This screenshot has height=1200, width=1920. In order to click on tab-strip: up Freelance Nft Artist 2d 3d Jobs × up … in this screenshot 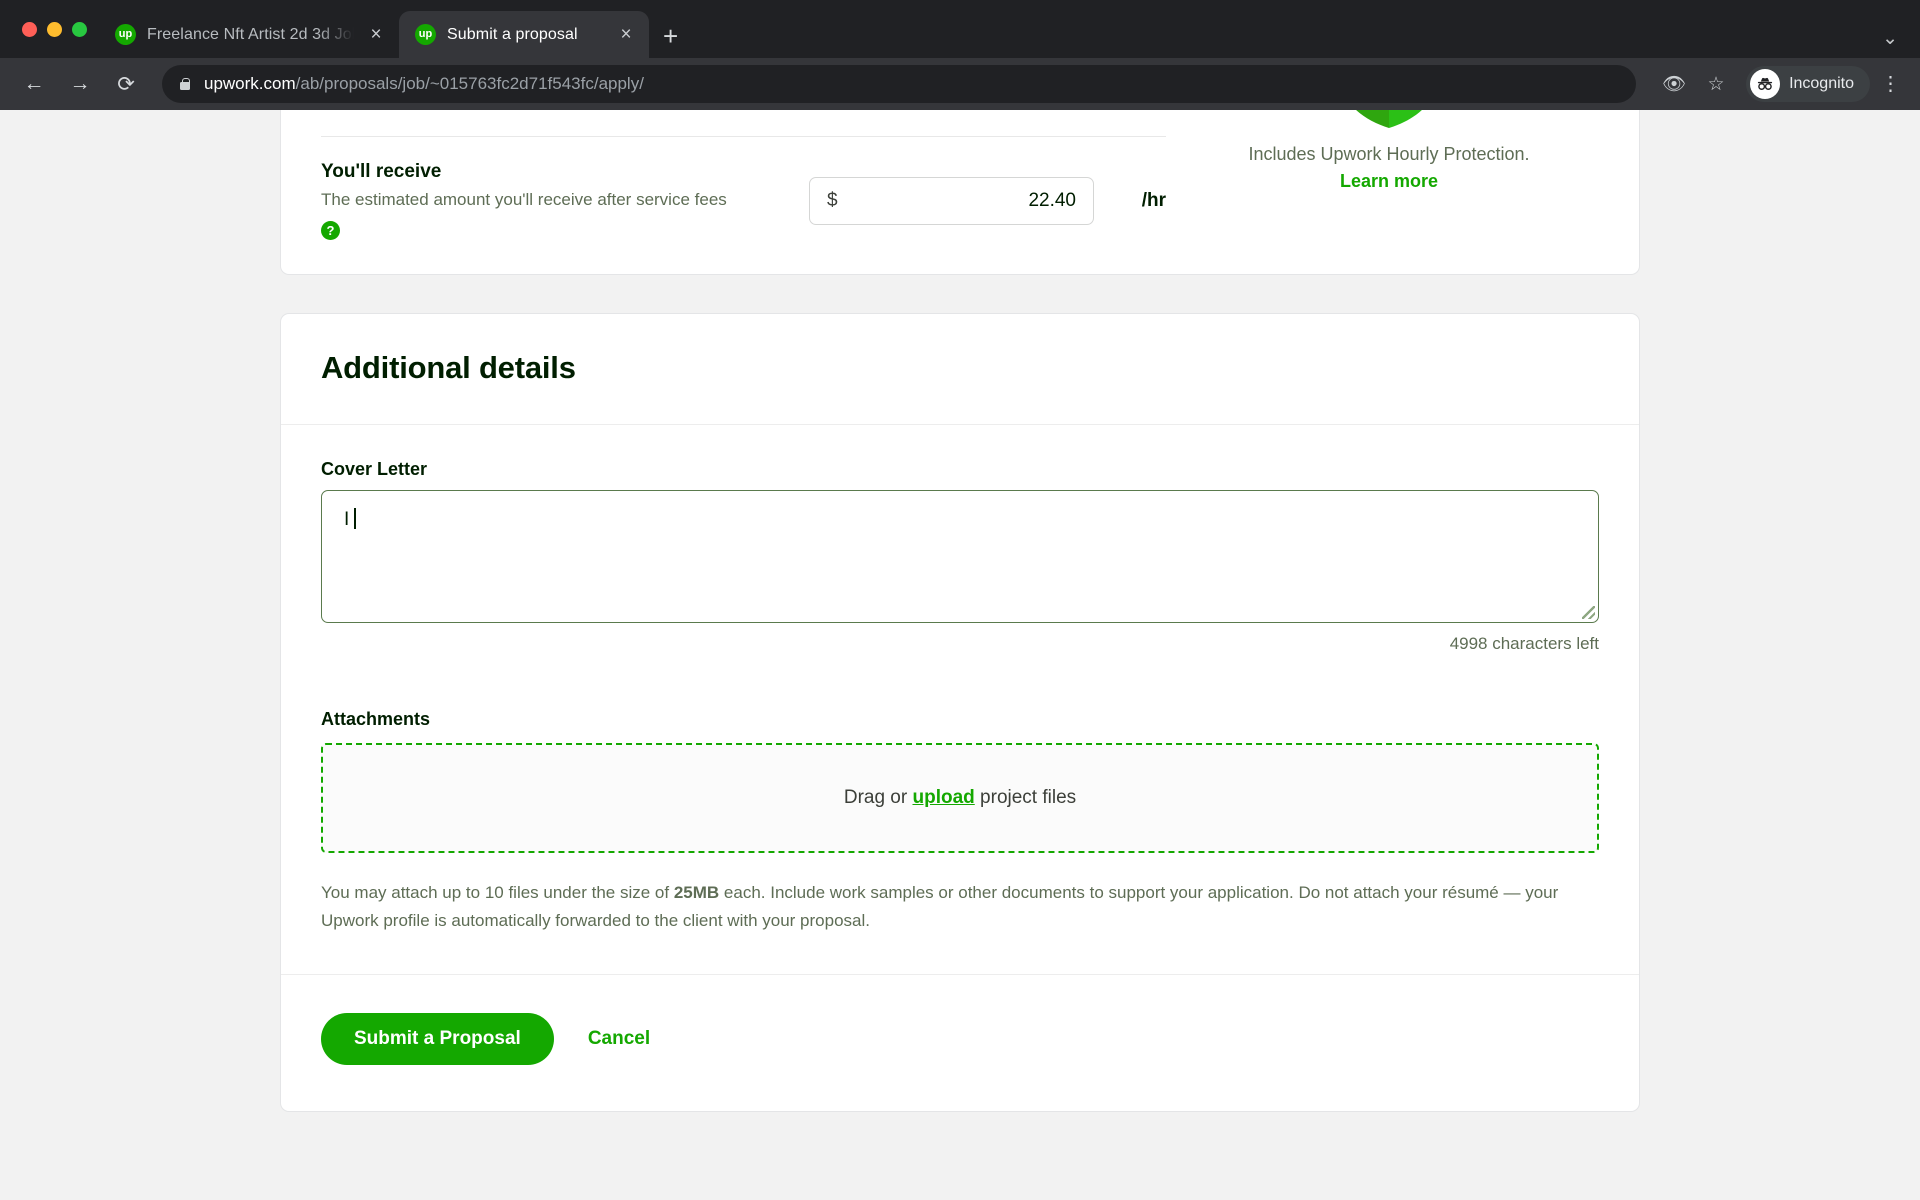, I will do `click(960, 29)`.